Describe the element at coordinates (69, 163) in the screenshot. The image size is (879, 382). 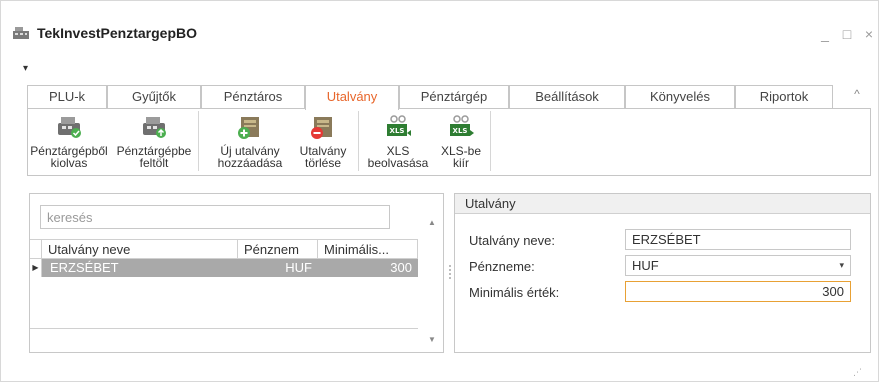
I see `ribbon-label: kiolvas` at that location.